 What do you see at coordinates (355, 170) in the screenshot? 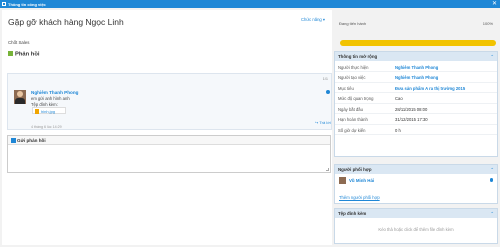
I see `coop-panel-title: Người phối hợp` at bounding box center [355, 170].